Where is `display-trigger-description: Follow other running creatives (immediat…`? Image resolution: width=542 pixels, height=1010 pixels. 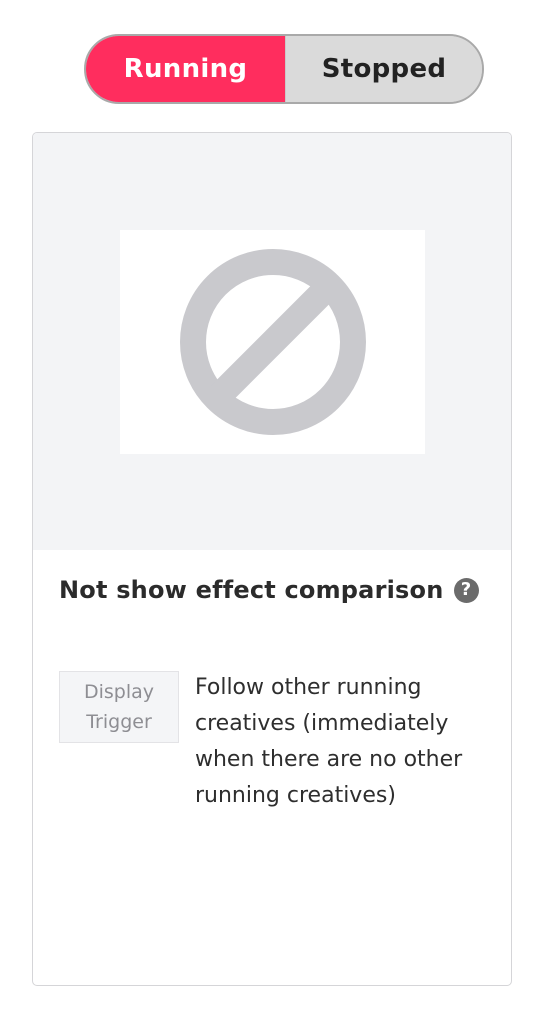 display-trigger-description: Follow other running creatives (immediat… is located at coordinates (329, 741).